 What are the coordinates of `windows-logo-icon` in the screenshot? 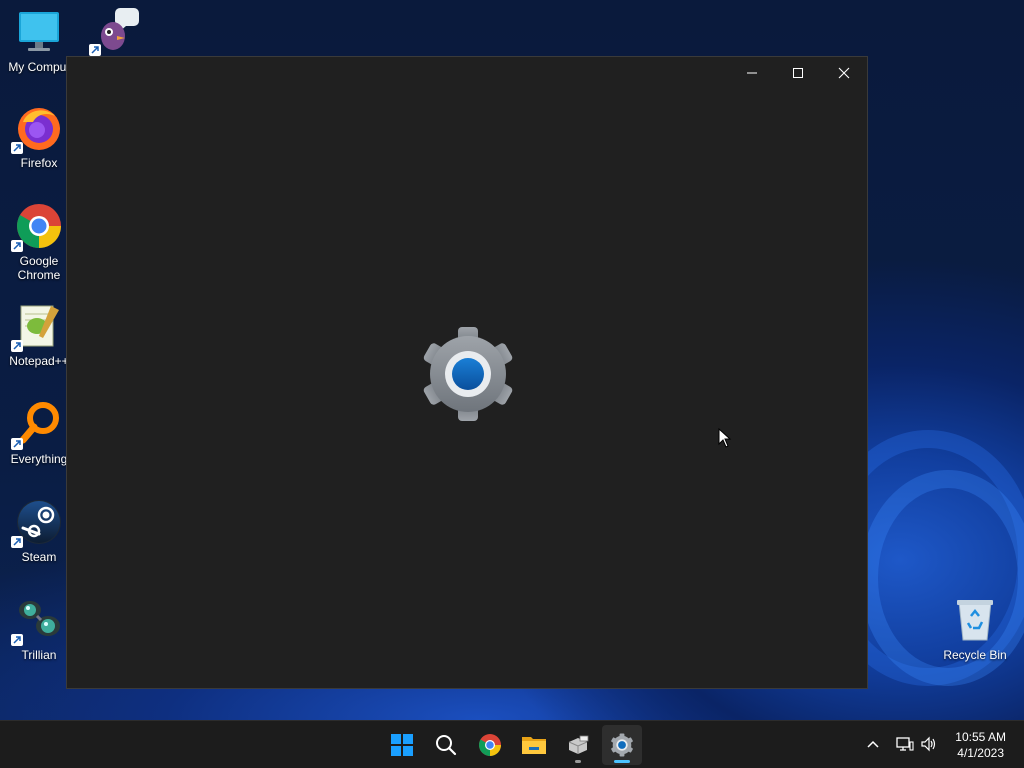 It's located at (402, 745).